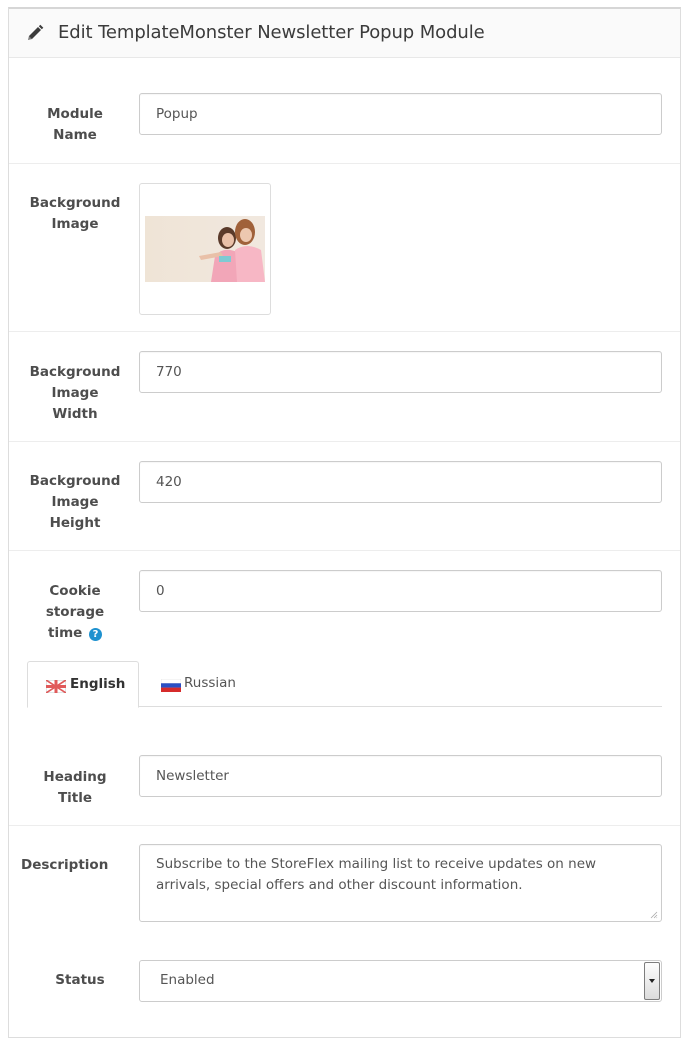  What do you see at coordinates (75, 612) in the screenshot?
I see `cookie-storage-time-label: Cookie storage time ?` at bounding box center [75, 612].